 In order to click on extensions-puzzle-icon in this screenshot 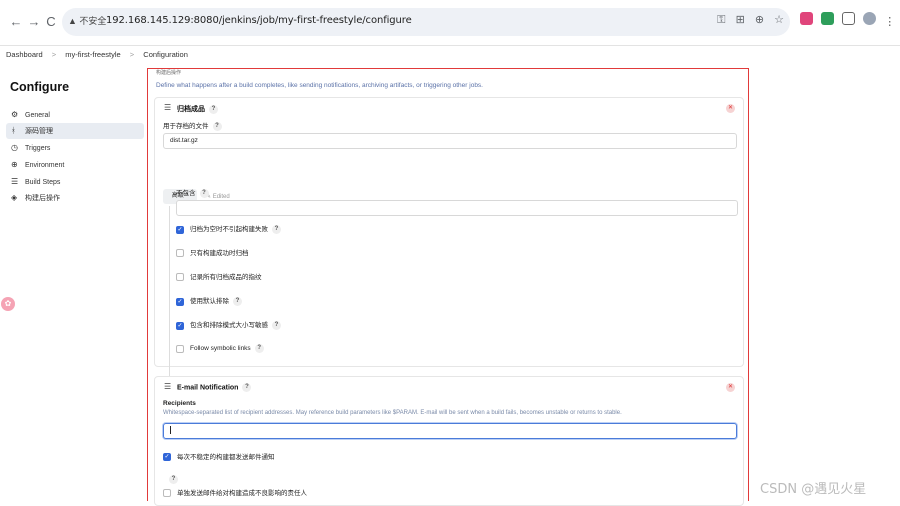, I will do `click(849, 18)`.